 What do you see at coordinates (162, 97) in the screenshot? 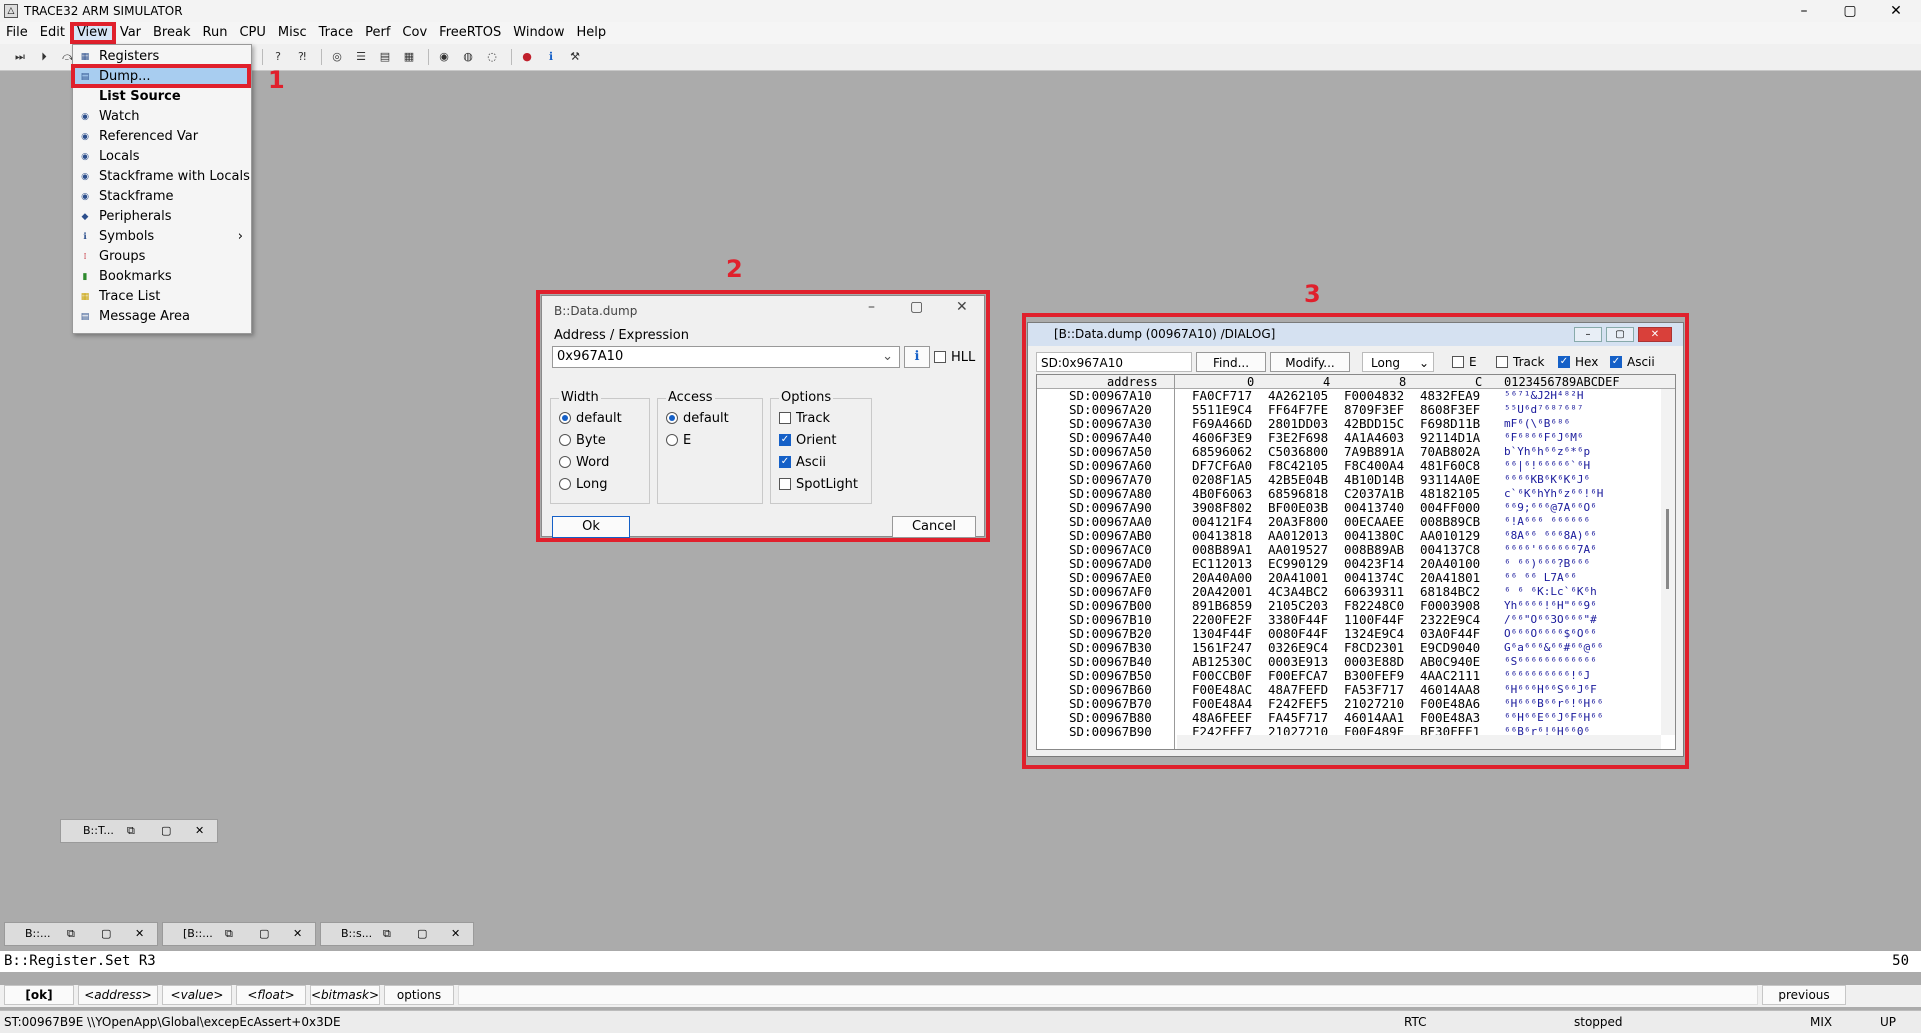
I see `menu-item-list-source: List Source` at bounding box center [162, 97].